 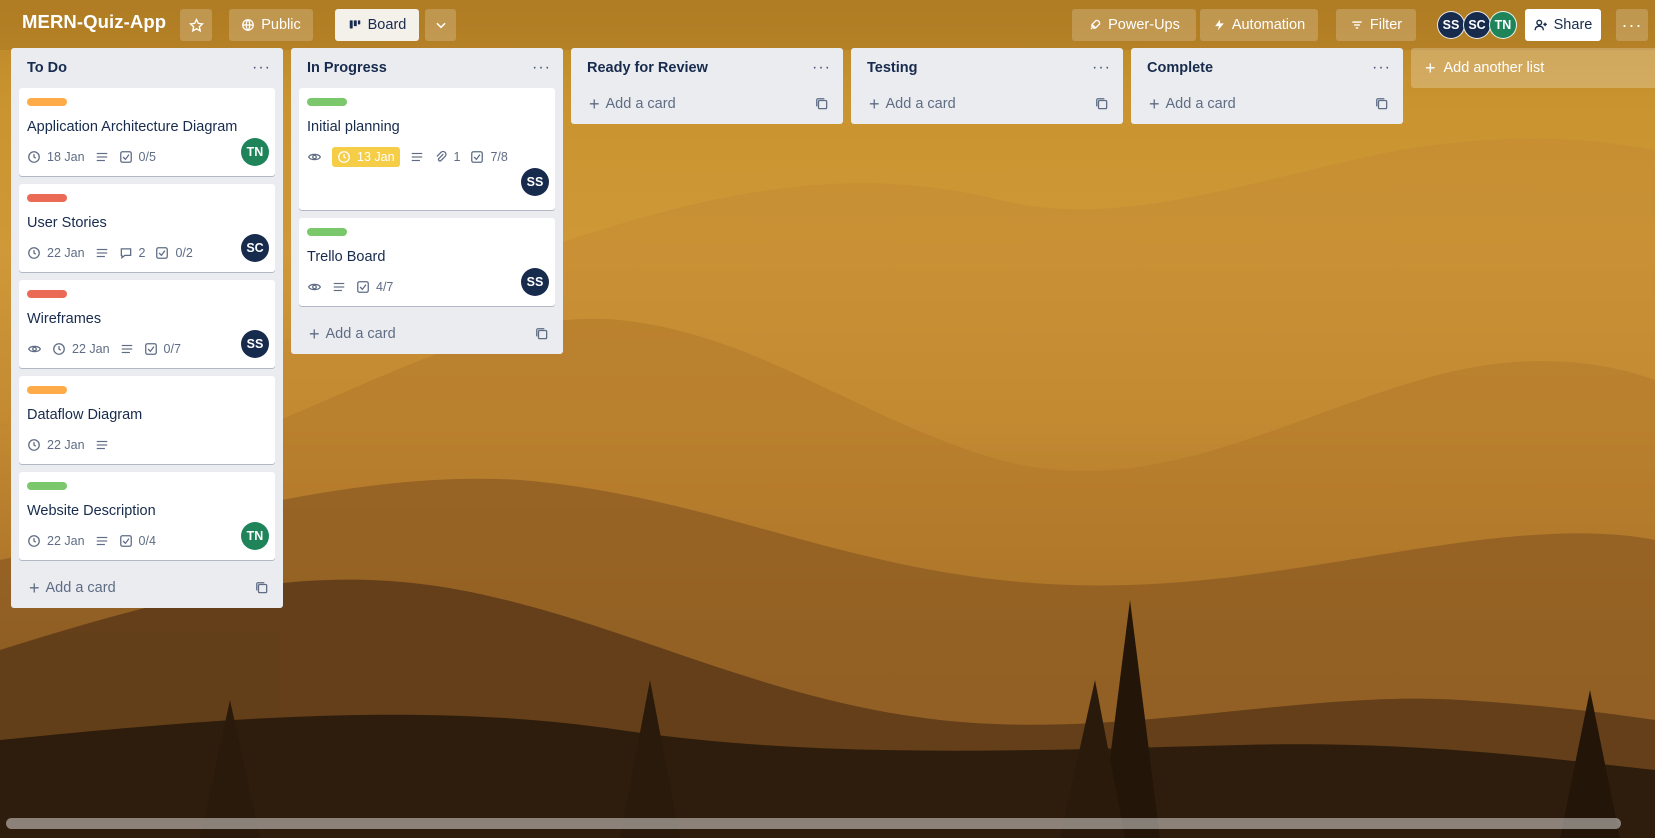 What do you see at coordinates (147, 516) in the screenshot?
I see `card: Website Description 22 Jan 0/4 TN` at bounding box center [147, 516].